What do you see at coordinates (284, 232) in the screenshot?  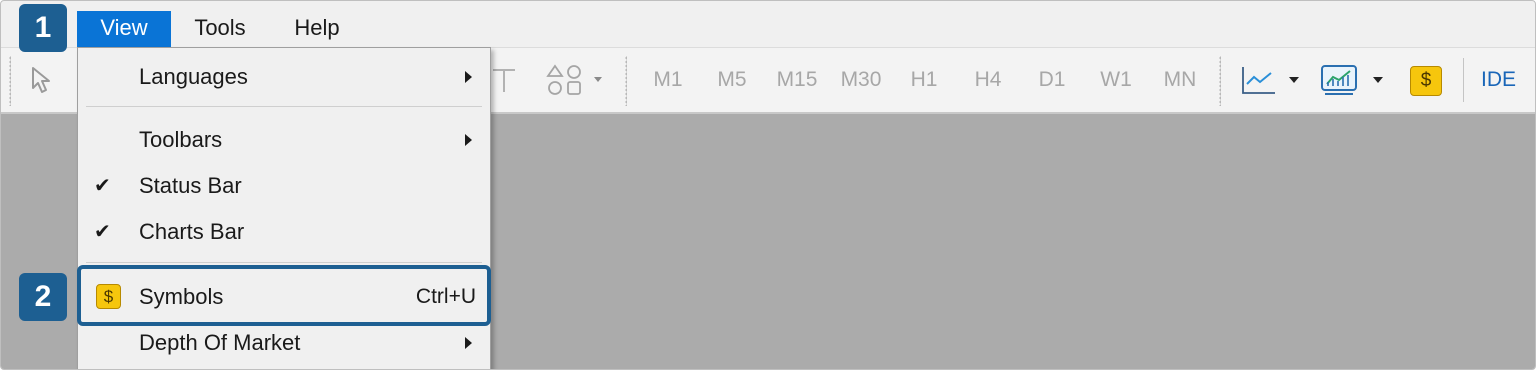 I see `menu-item-charts-bar: ✔ Charts Bar` at bounding box center [284, 232].